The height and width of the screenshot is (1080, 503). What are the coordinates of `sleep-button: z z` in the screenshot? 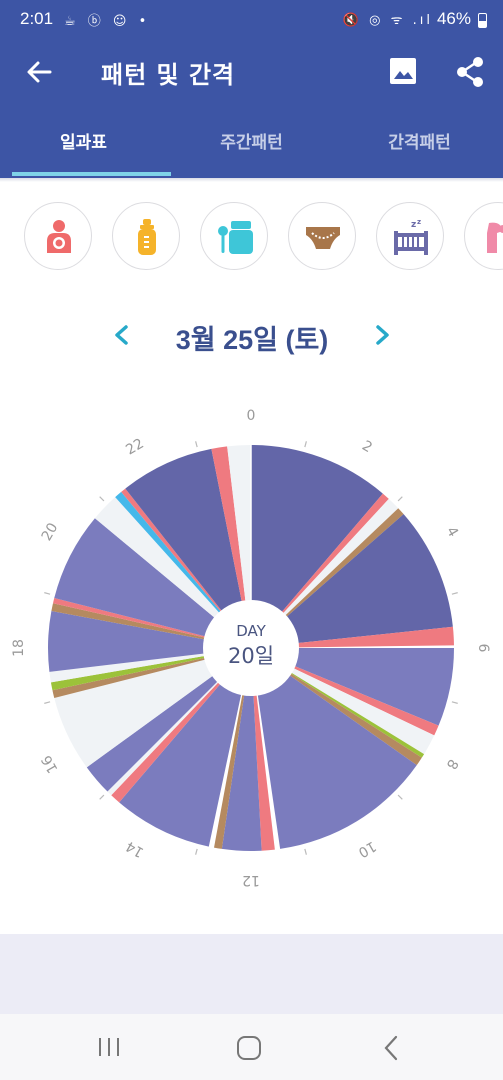 It's located at (410, 236).